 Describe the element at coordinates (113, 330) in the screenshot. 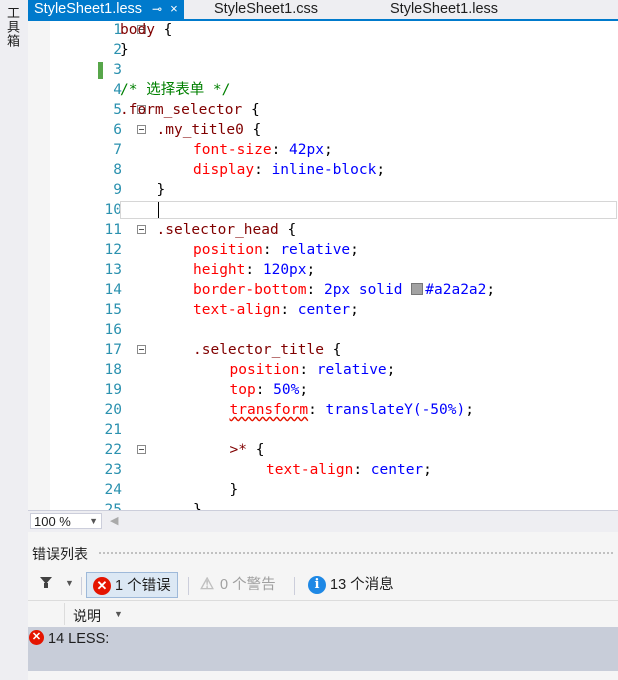

I see `line-number: 16` at that location.